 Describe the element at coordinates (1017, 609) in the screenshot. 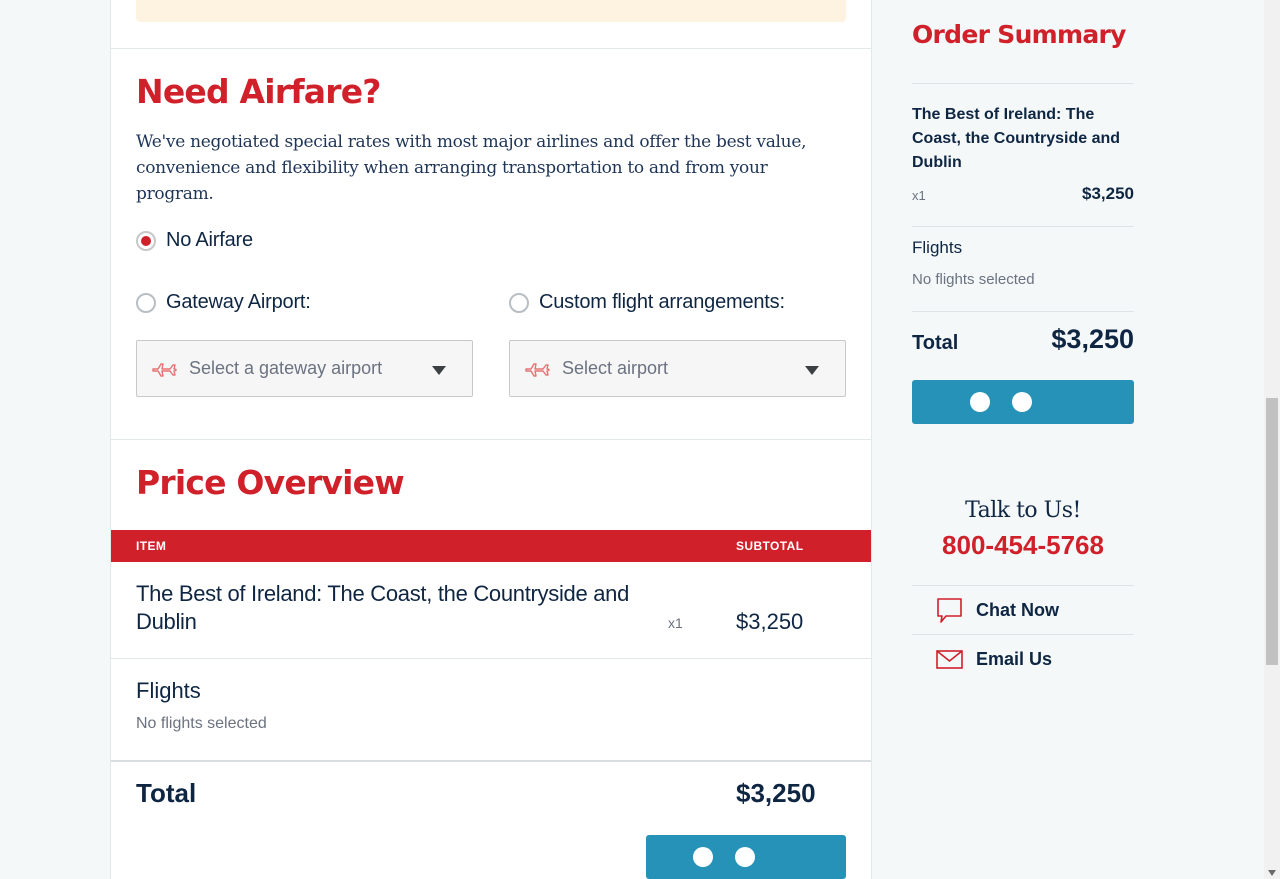

I see `chat-now-label: Chat Now` at that location.